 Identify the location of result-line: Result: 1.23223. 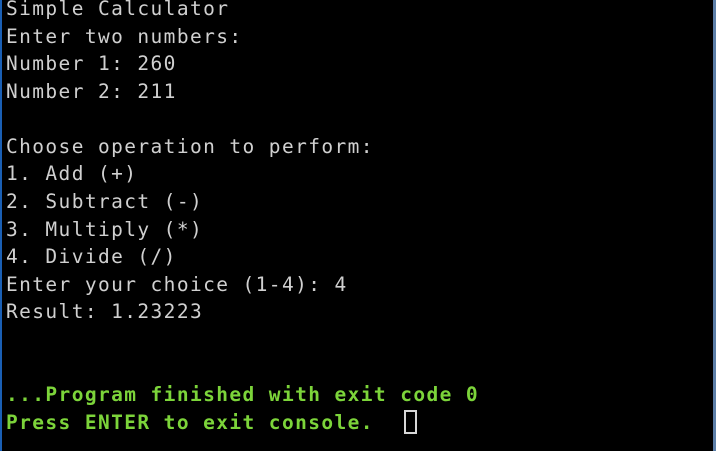
(105, 311).